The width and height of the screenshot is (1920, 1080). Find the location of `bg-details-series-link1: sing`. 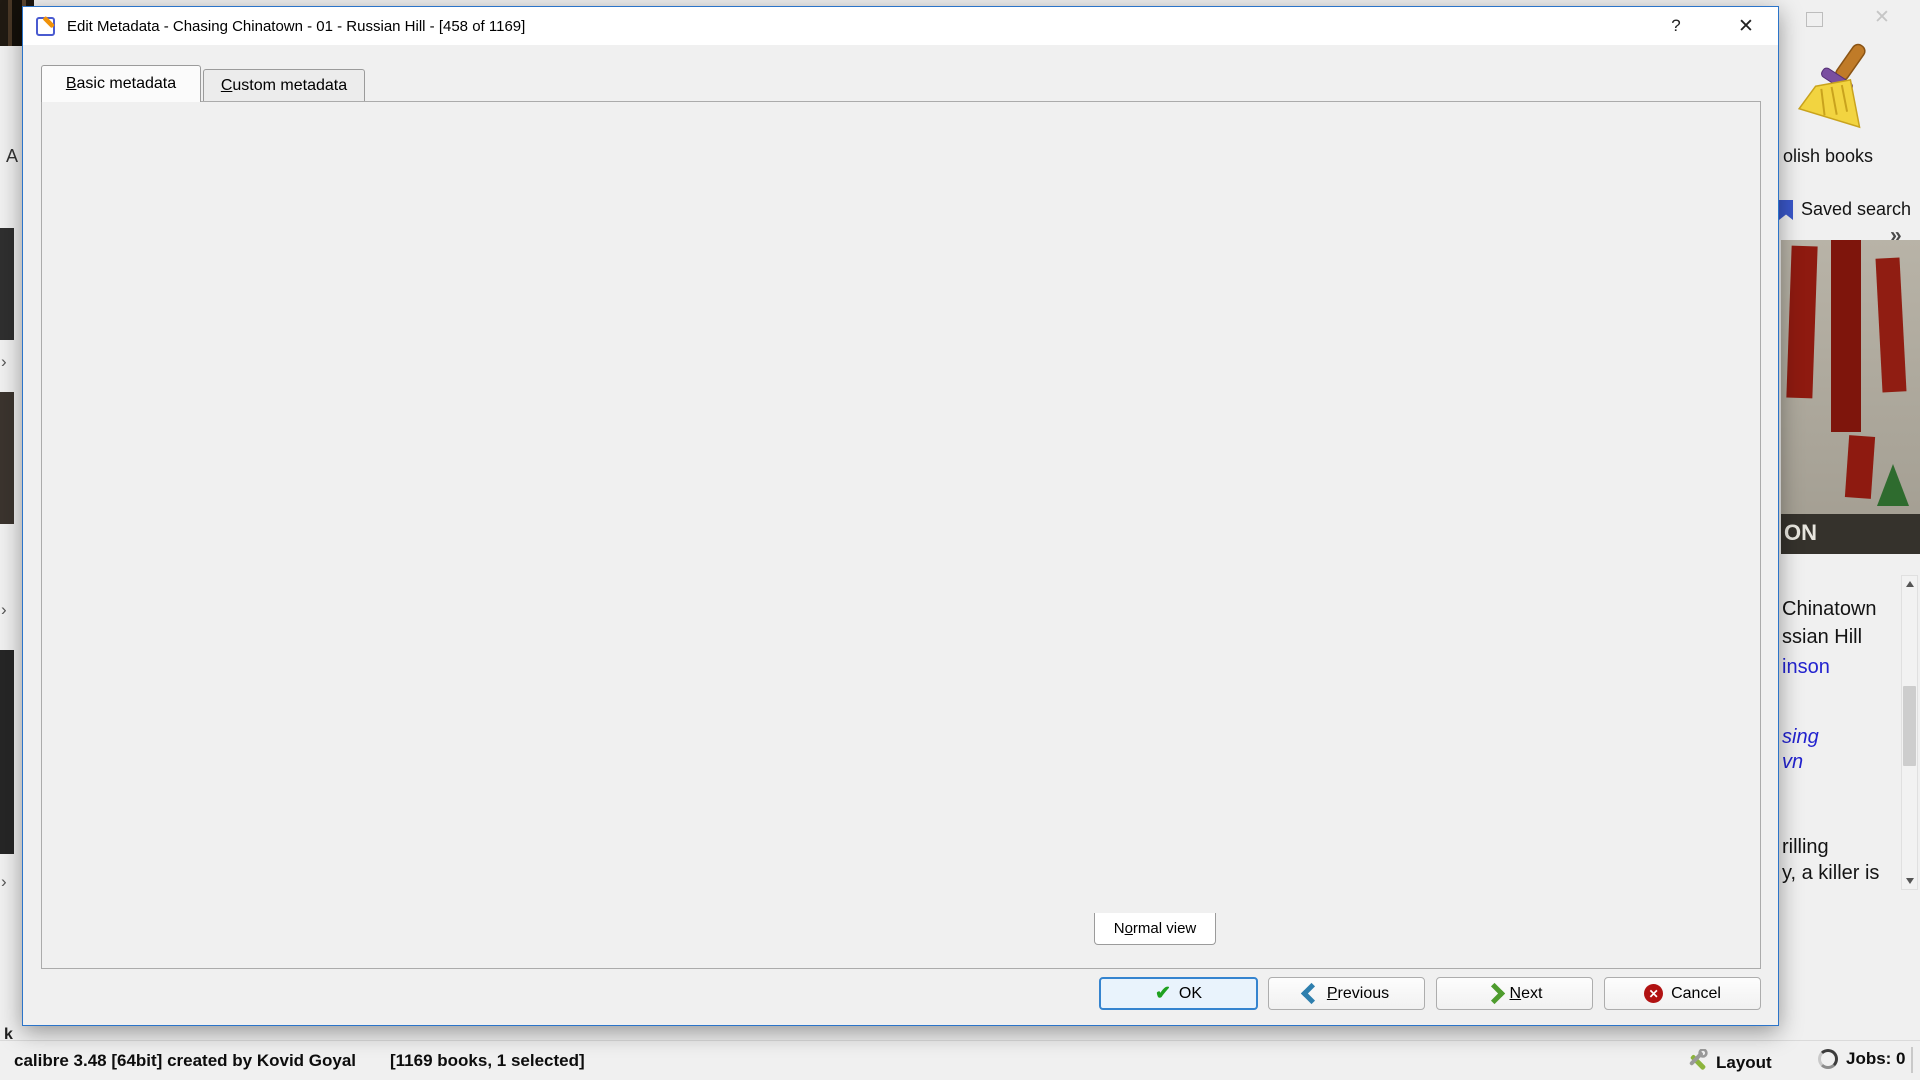

bg-details-series-link1: sing is located at coordinates (1800, 737).